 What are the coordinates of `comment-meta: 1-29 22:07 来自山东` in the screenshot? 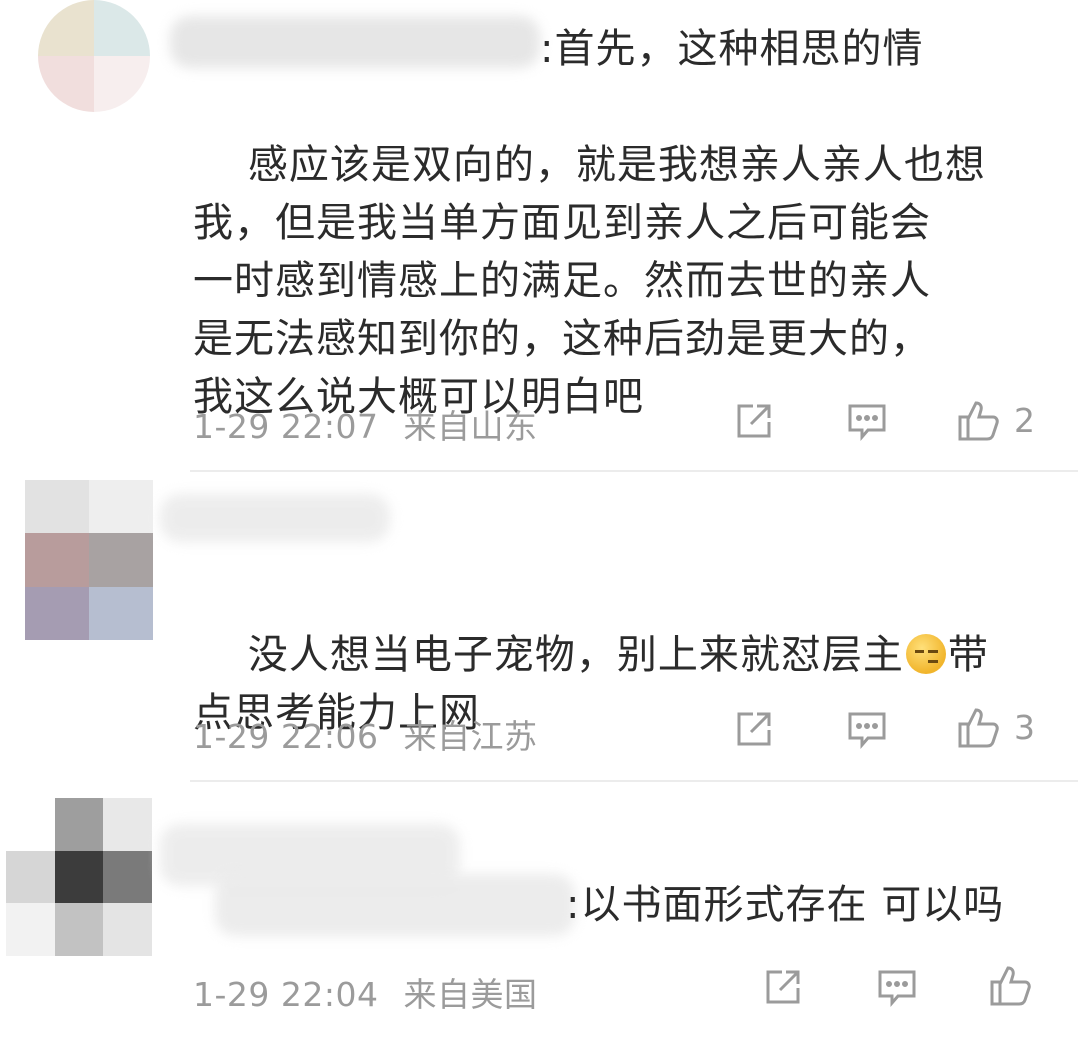 It's located at (365, 424).